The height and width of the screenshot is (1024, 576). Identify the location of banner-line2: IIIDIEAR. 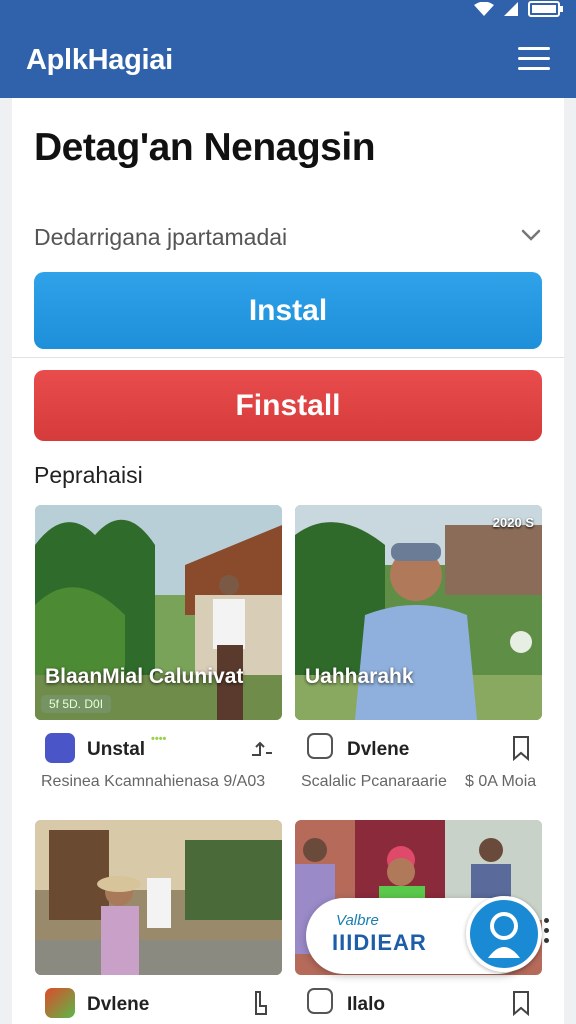
(379, 942).